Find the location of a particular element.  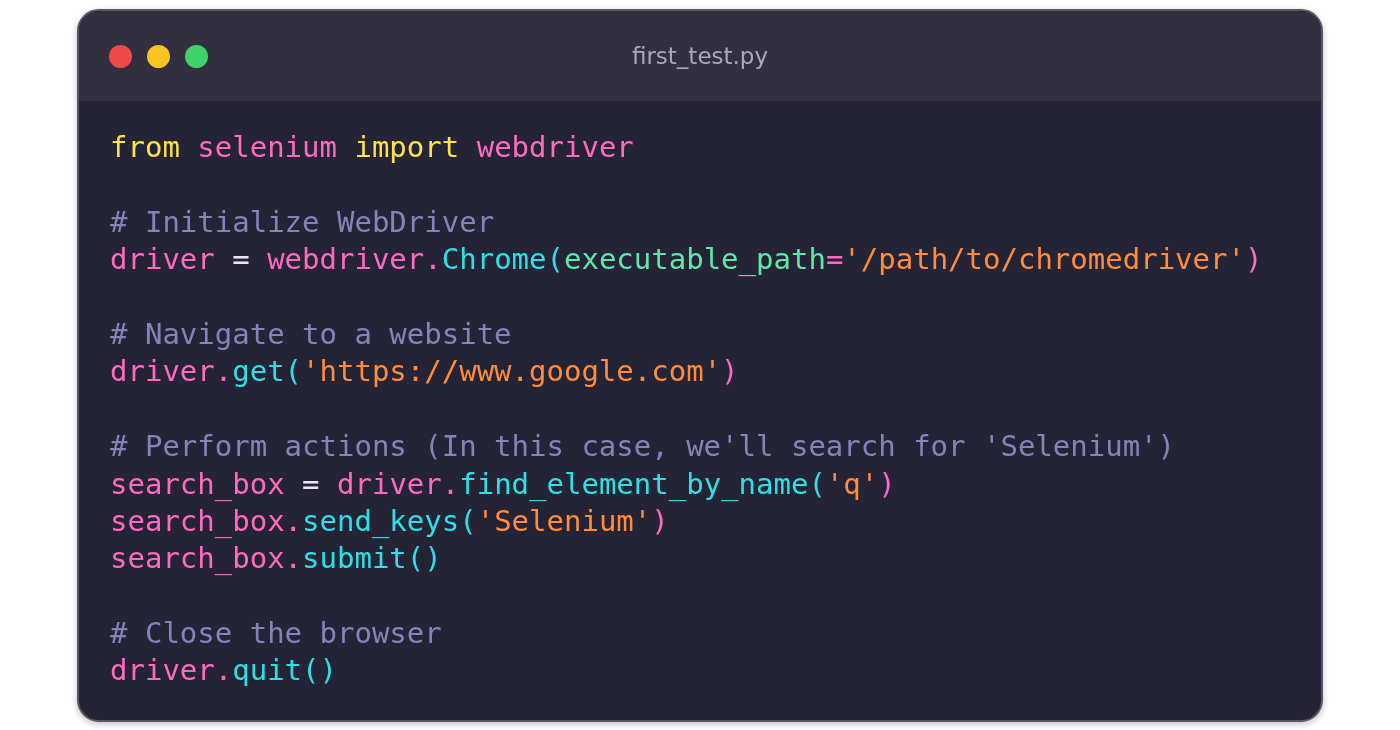

code-line: driver.get('https://www.google.com') is located at coordinates (424, 371).